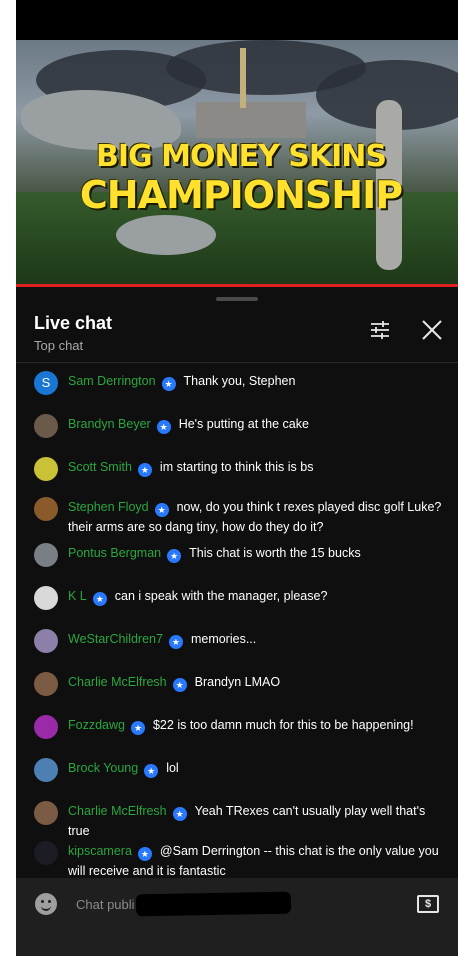 This screenshot has width=474, height=956. I want to click on author-name: Pontus Bergman, so click(114, 553).